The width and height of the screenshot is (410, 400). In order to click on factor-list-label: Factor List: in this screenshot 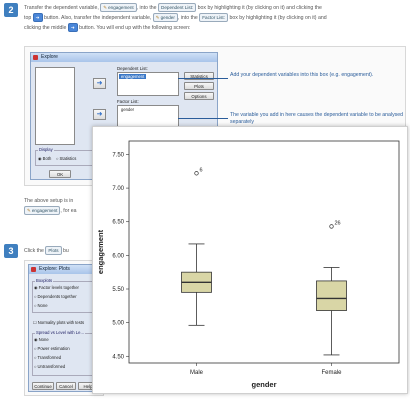, I will do `click(128, 101)`.